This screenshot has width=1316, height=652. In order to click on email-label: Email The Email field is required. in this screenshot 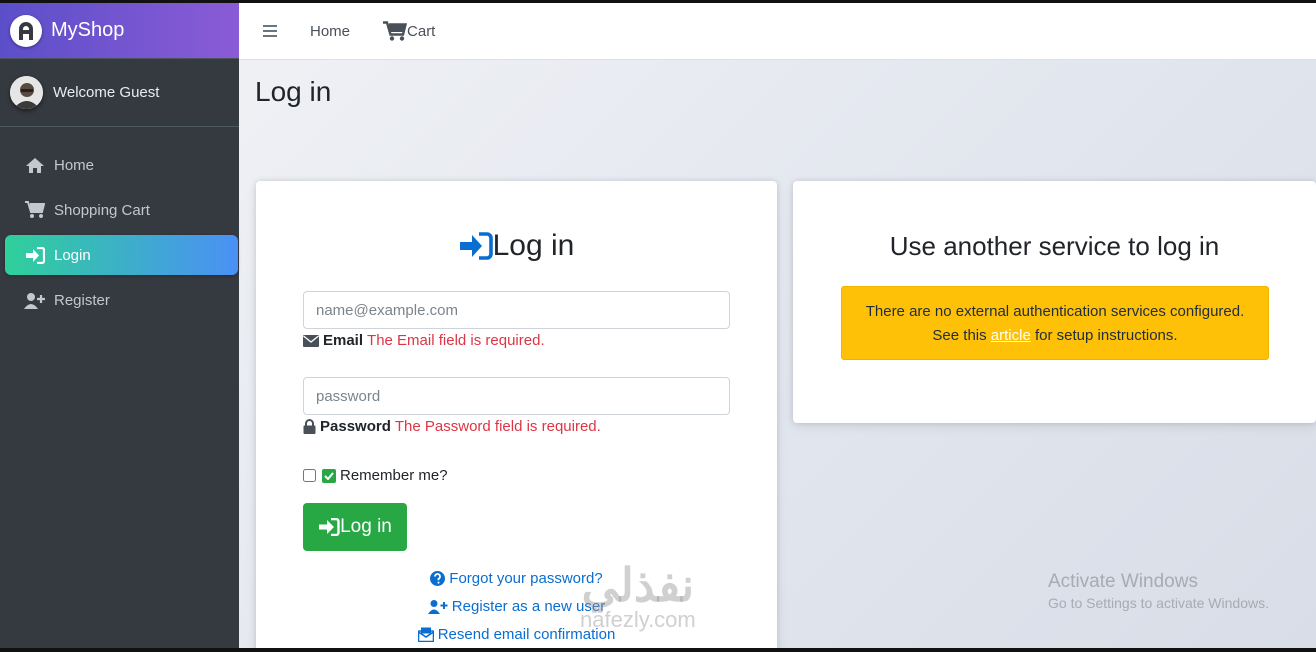, I will do `click(424, 340)`.